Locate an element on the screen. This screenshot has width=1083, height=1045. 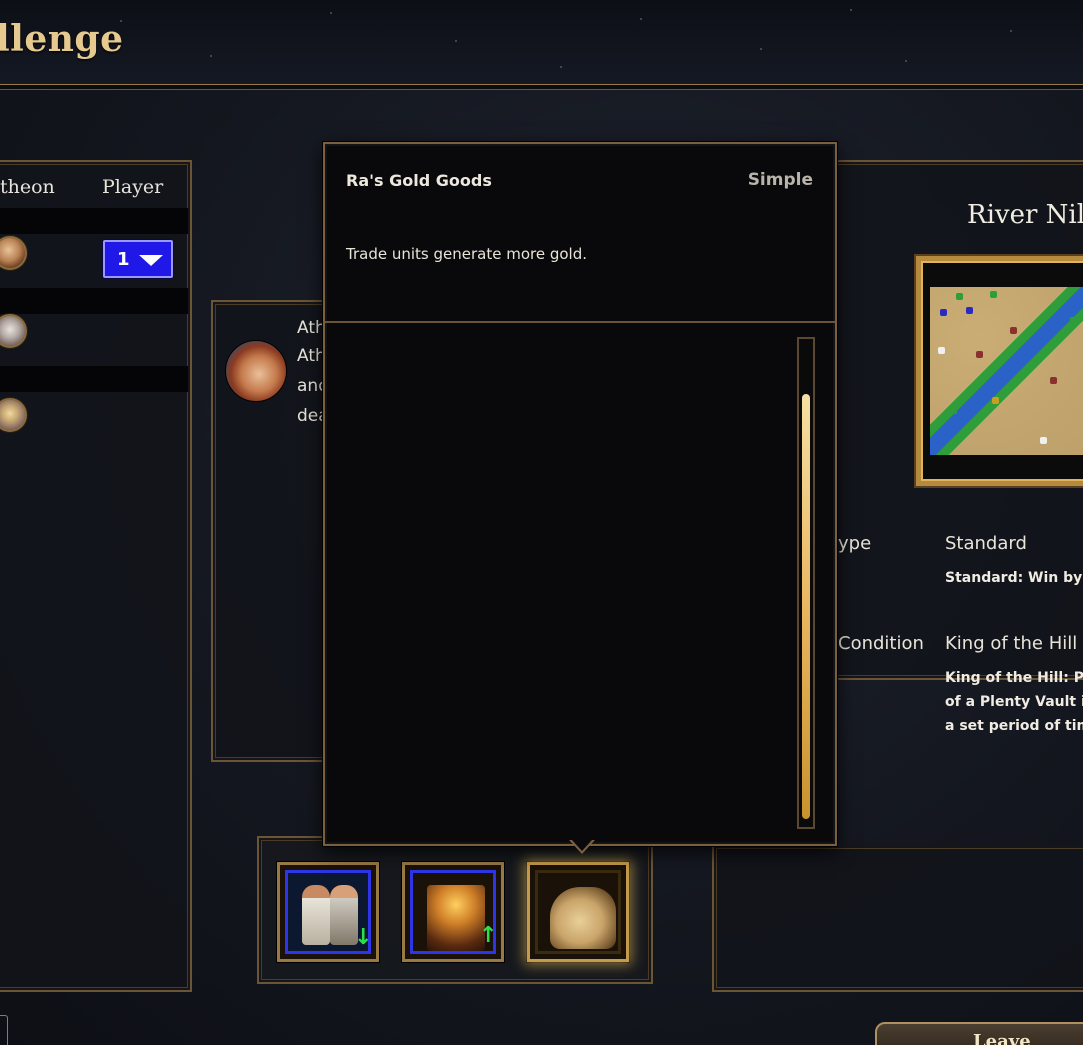
tooltip-blessing-name: Ra's Gold Goods is located at coordinates (419, 180).